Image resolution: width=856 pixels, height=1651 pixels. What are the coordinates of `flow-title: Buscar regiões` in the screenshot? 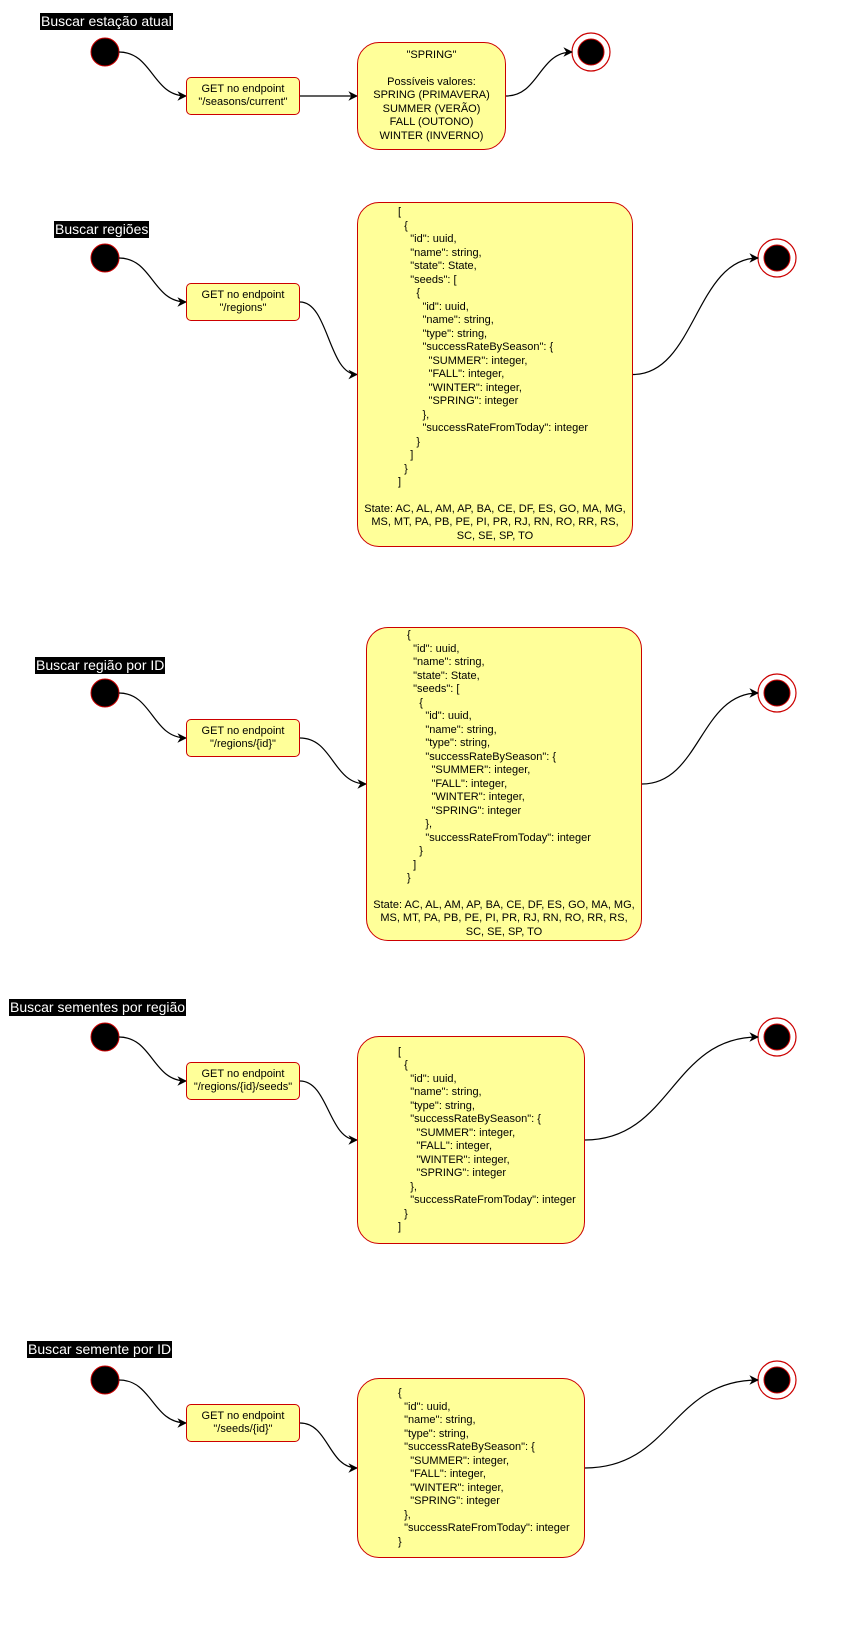 It's located at (102, 229).